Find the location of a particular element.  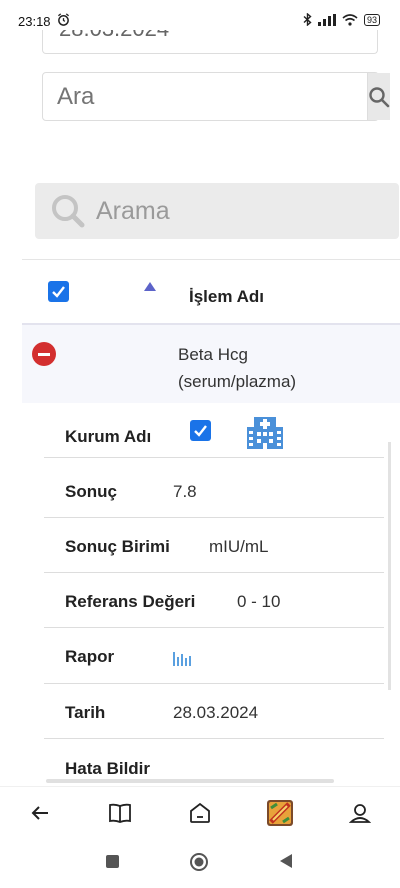

system-navigation is located at coordinates (200, 863).